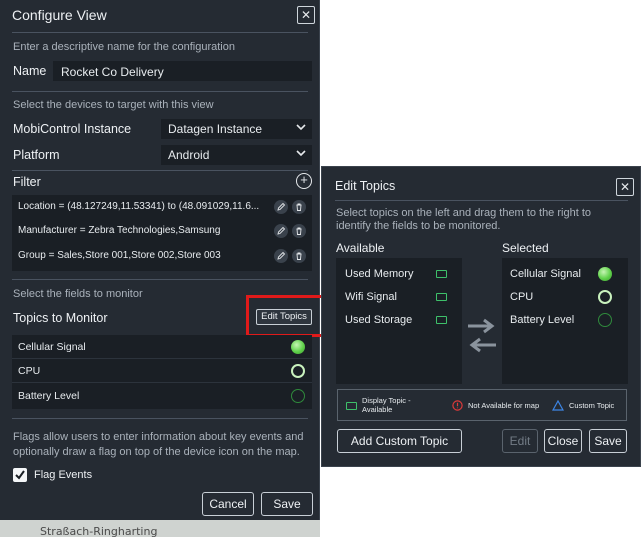  Describe the element at coordinates (287, 316) in the screenshot. I see `highlight-box` at that location.